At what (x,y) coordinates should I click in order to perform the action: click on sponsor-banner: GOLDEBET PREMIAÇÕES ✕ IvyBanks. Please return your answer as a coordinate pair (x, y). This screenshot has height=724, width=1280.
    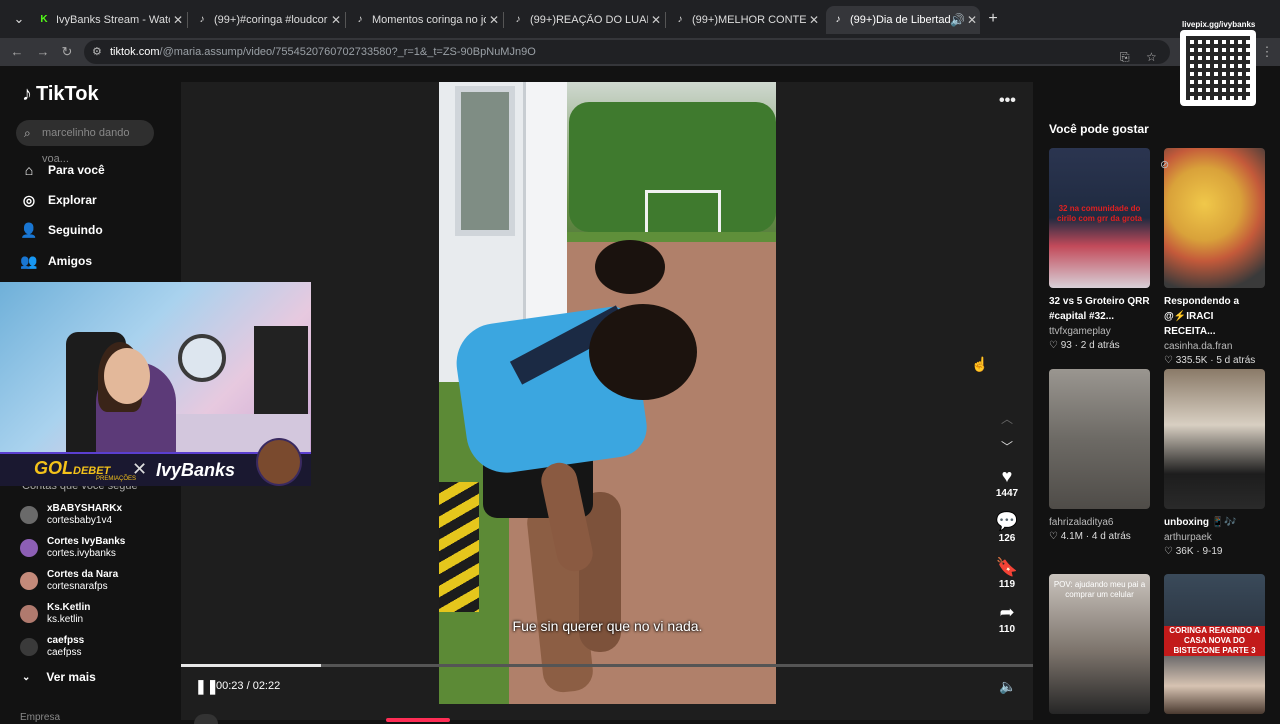
    Looking at the image, I should click on (155, 462).